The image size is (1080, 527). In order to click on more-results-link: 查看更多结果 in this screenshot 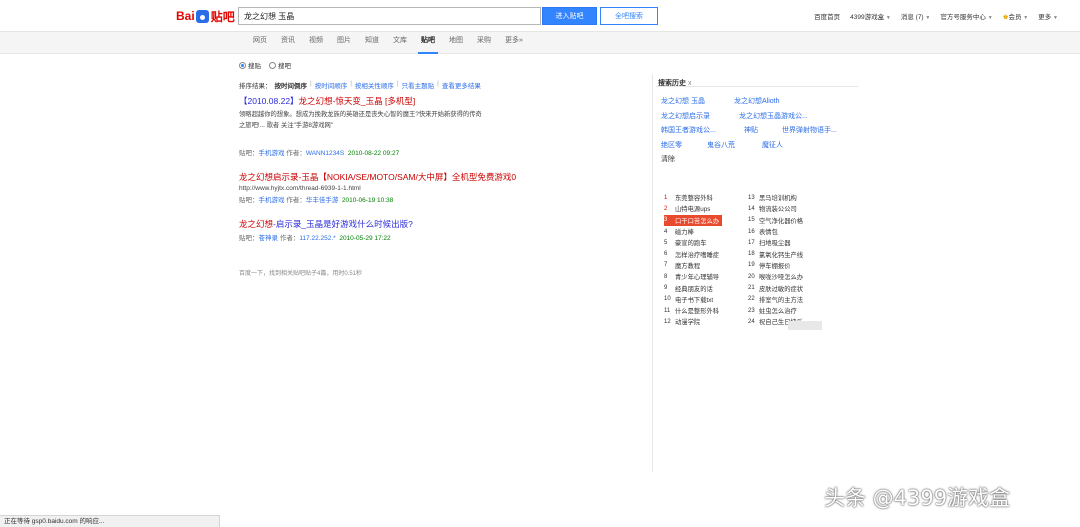, I will do `click(461, 85)`.